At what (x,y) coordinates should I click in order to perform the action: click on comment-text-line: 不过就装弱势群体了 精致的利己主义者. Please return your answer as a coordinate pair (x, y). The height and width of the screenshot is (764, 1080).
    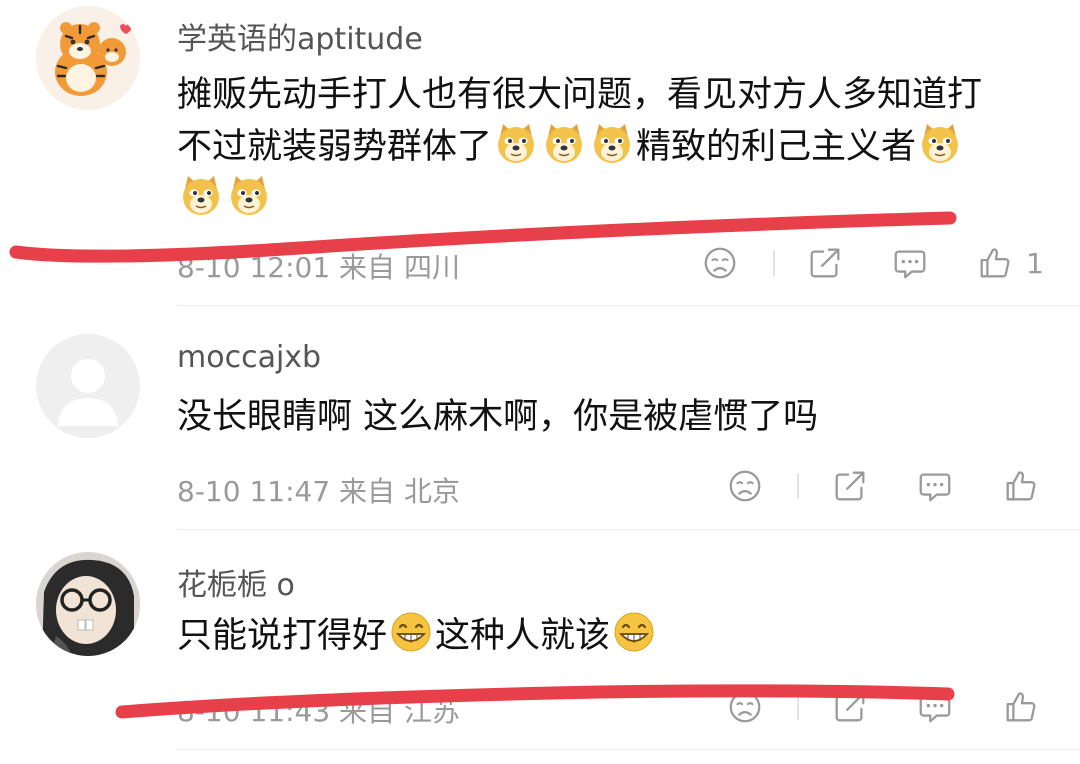
    Looking at the image, I should click on (617, 147).